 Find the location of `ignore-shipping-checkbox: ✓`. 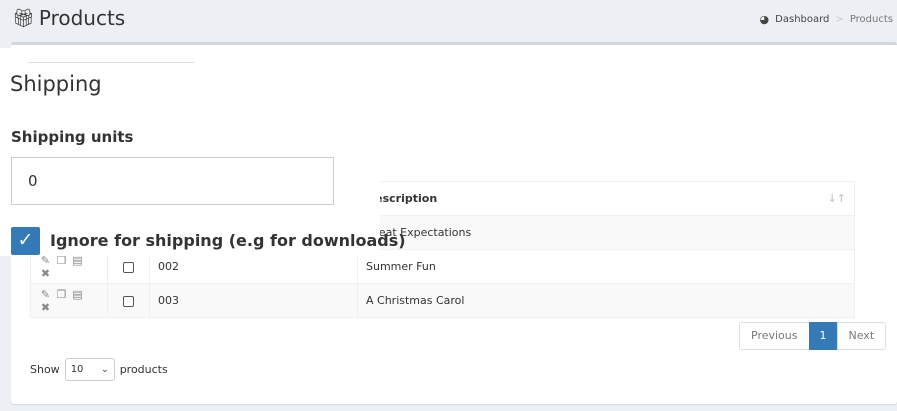

ignore-shipping-checkbox: ✓ is located at coordinates (25, 241).